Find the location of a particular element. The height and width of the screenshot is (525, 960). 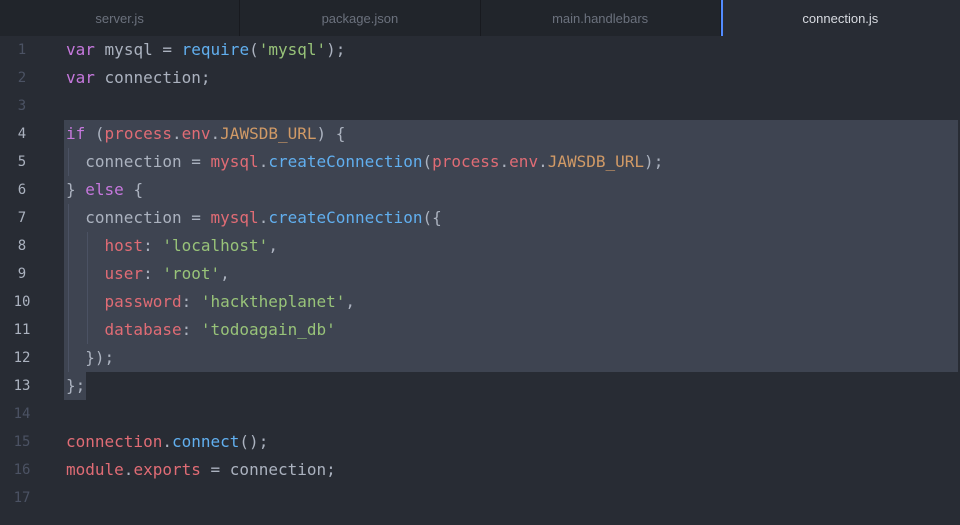

line-content: var connection; is located at coordinates (138, 78).